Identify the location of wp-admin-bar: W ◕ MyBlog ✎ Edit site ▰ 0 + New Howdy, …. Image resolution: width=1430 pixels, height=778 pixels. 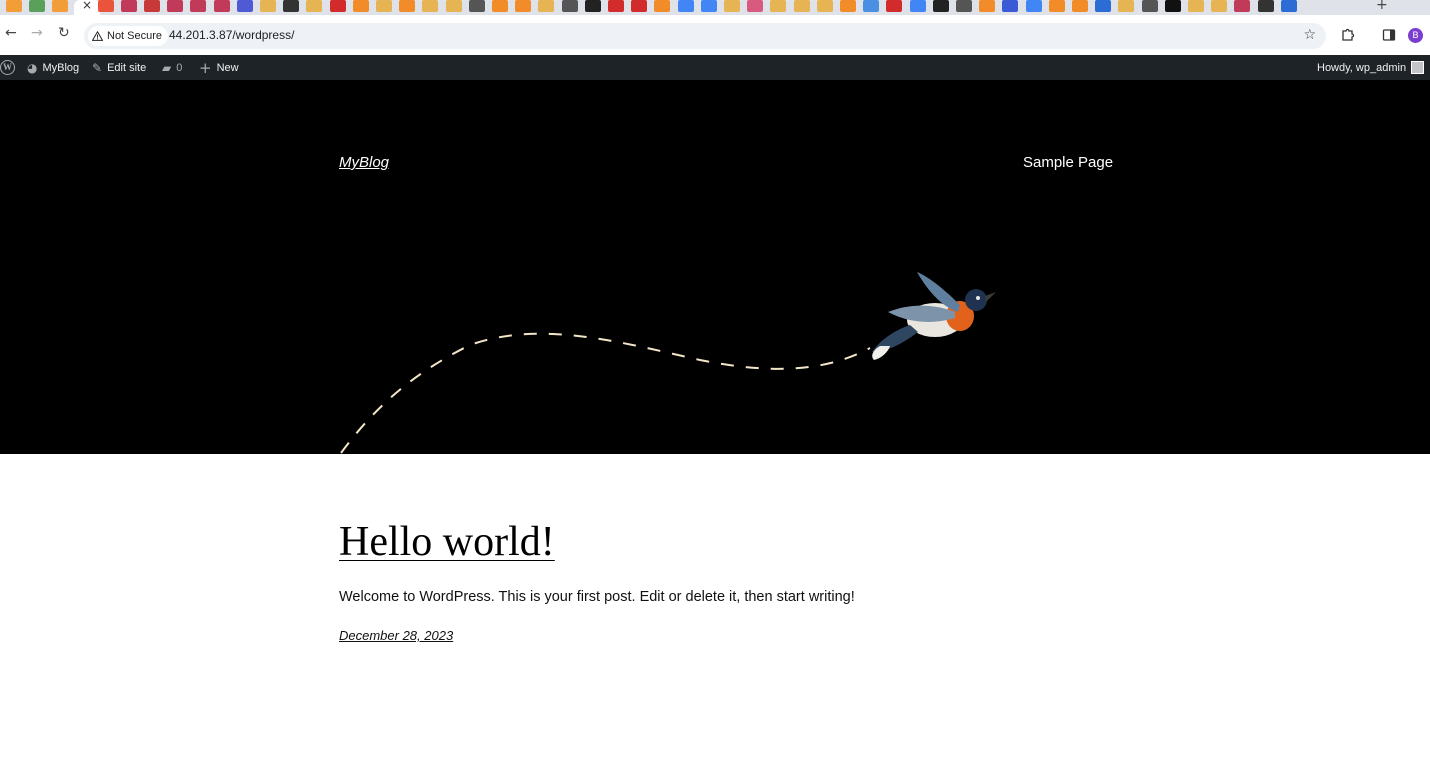
(715, 67).